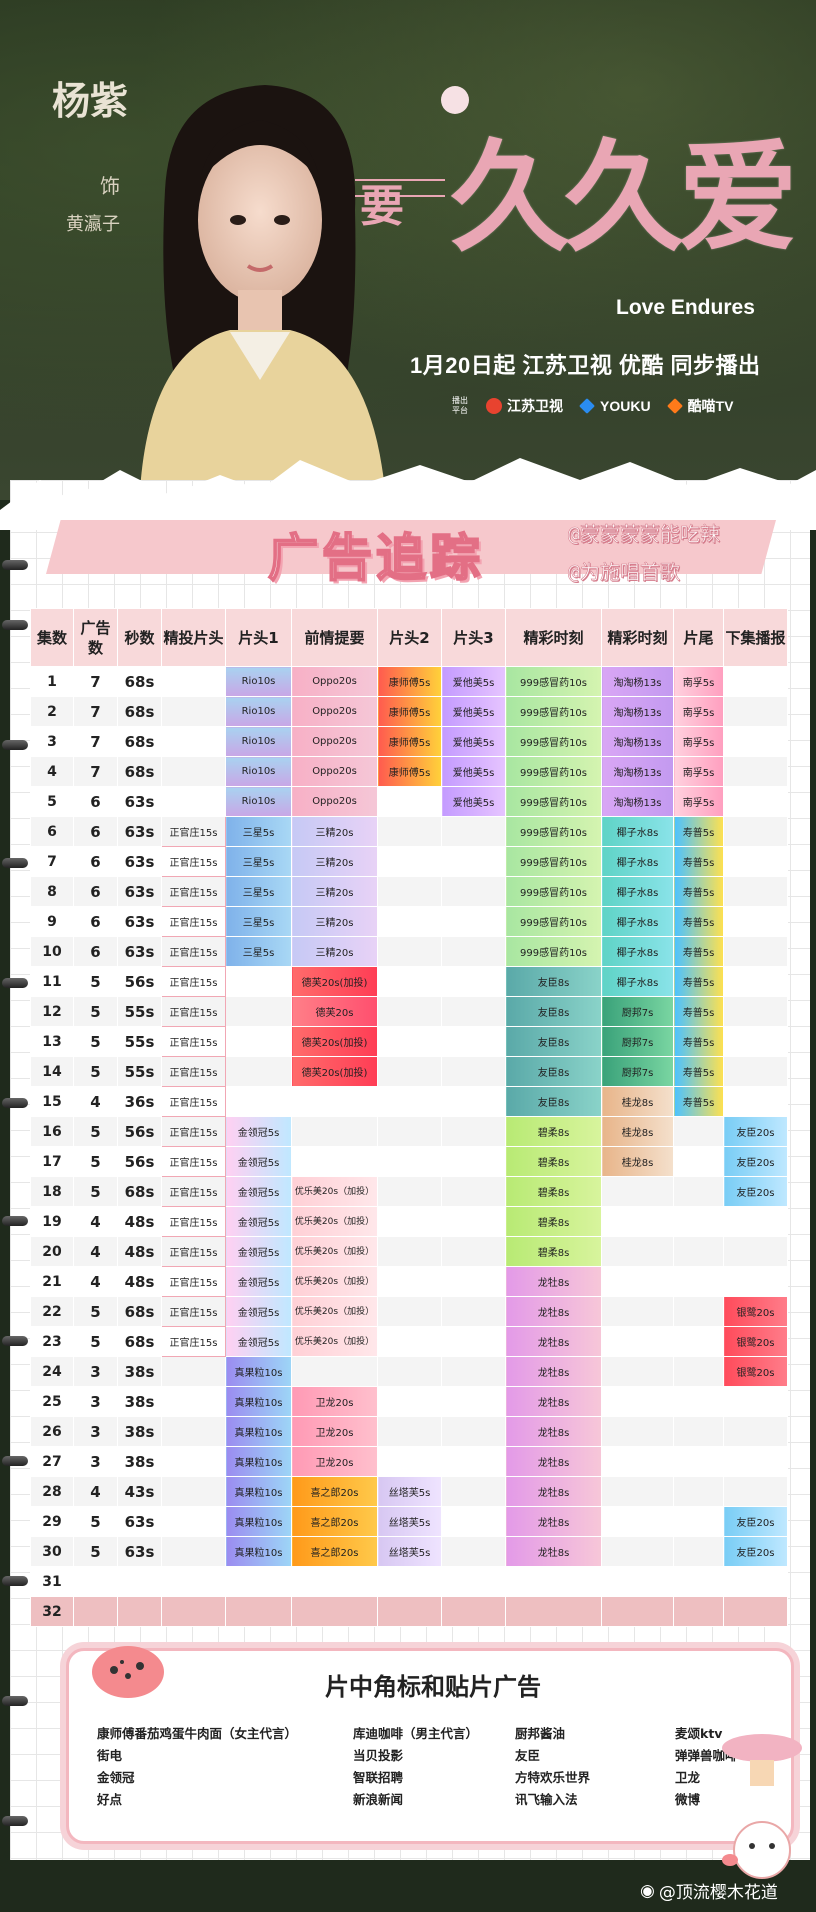 The image size is (816, 1912). What do you see at coordinates (139, 1191) in the screenshot?
I see `cell-seconds: 68s` at bounding box center [139, 1191].